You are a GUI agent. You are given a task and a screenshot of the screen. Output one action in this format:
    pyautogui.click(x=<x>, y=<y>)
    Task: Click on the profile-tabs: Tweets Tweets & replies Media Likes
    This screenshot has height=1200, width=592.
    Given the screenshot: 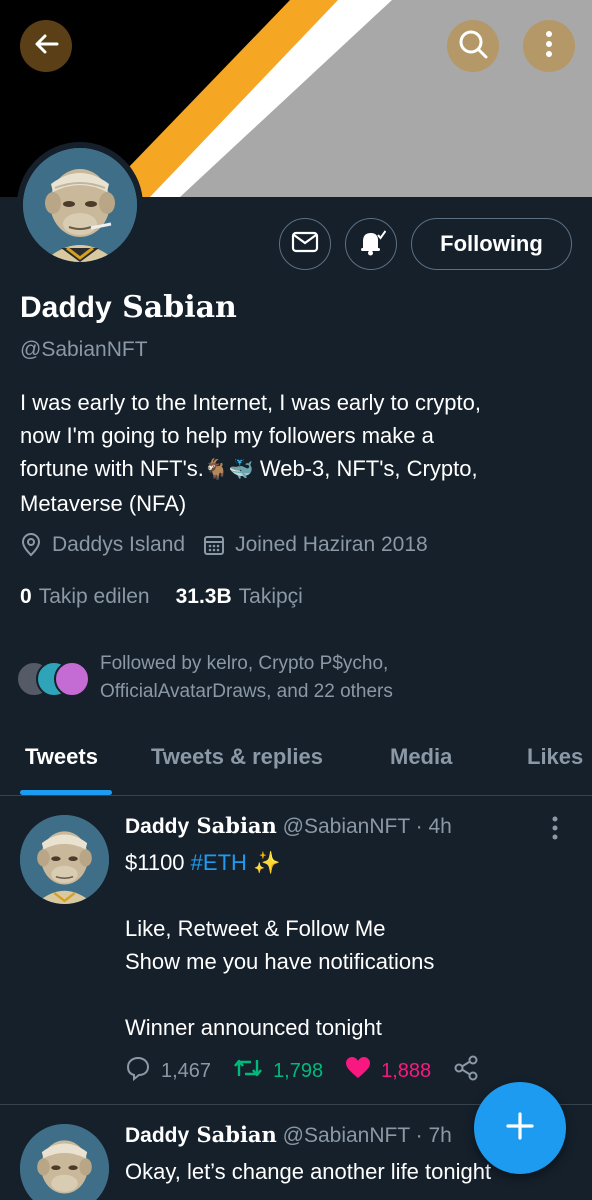 What is the action you would take?
    pyautogui.click(x=296, y=763)
    